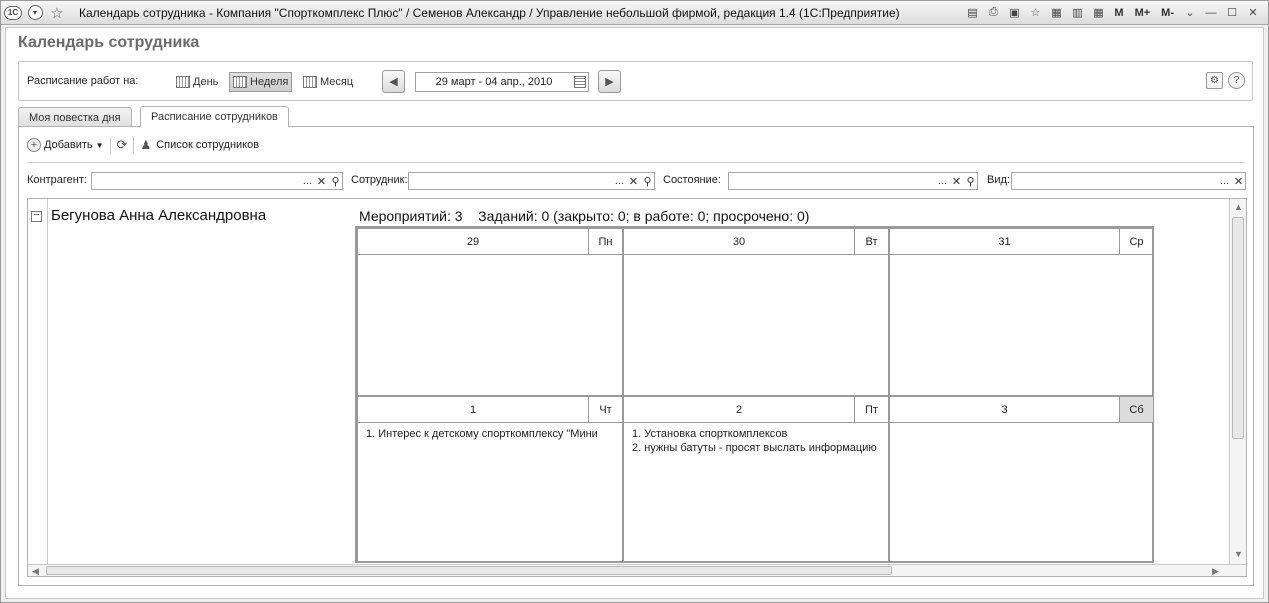 This screenshot has height=603, width=1269. What do you see at coordinates (972, 12) in the screenshot?
I see `save-icon: ▤` at bounding box center [972, 12].